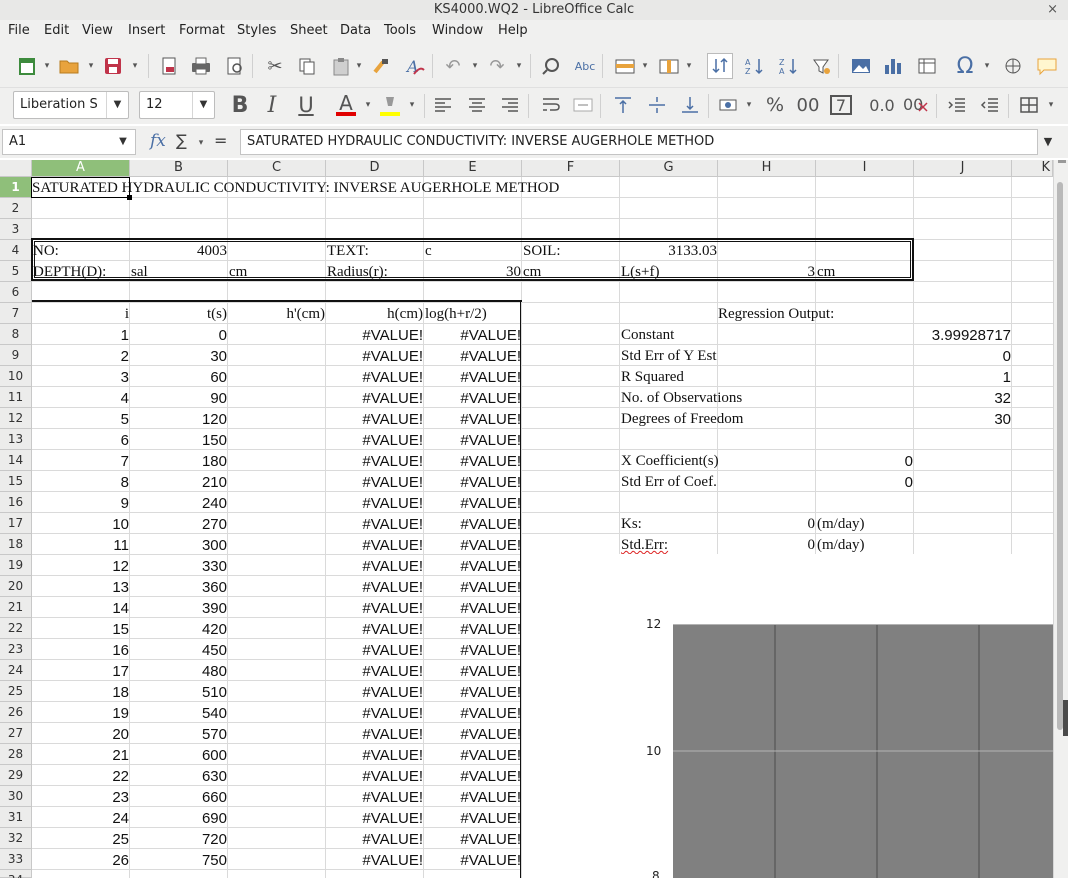 Image resolution: width=1068 pixels, height=878 pixels. What do you see at coordinates (682, 419) in the screenshot?
I see `regression-dof-label: Degrees of Freedom` at bounding box center [682, 419].